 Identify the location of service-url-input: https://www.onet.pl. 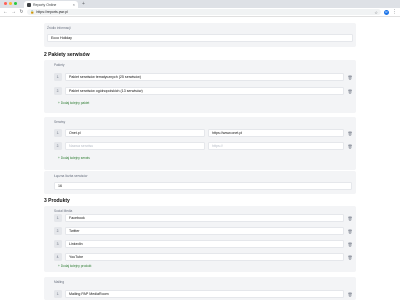
(276, 133).